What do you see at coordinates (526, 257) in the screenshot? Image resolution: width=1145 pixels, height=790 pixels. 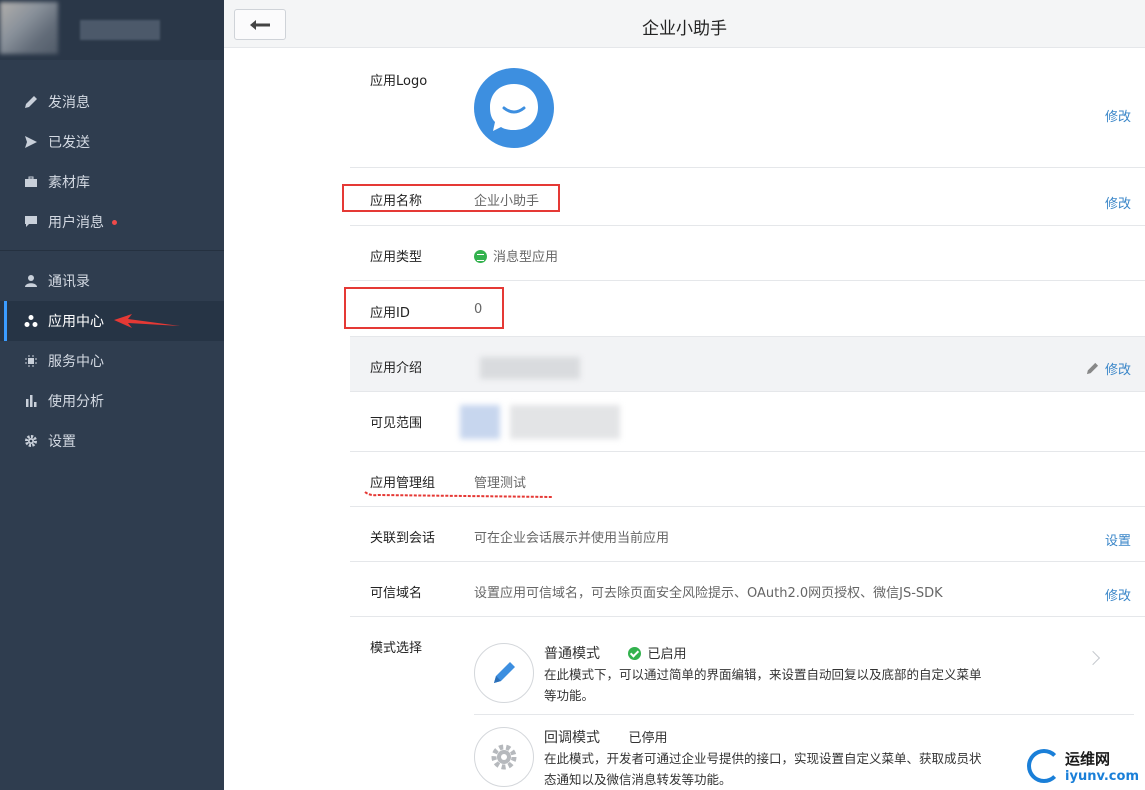 I see `app-type-text: 消息型应用` at bounding box center [526, 257].